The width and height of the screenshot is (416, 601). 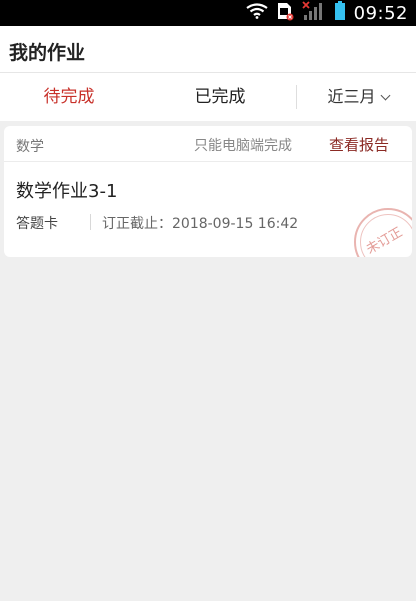 I want to click on answer-card-link: 答题卡, so click(x=37, y=223).